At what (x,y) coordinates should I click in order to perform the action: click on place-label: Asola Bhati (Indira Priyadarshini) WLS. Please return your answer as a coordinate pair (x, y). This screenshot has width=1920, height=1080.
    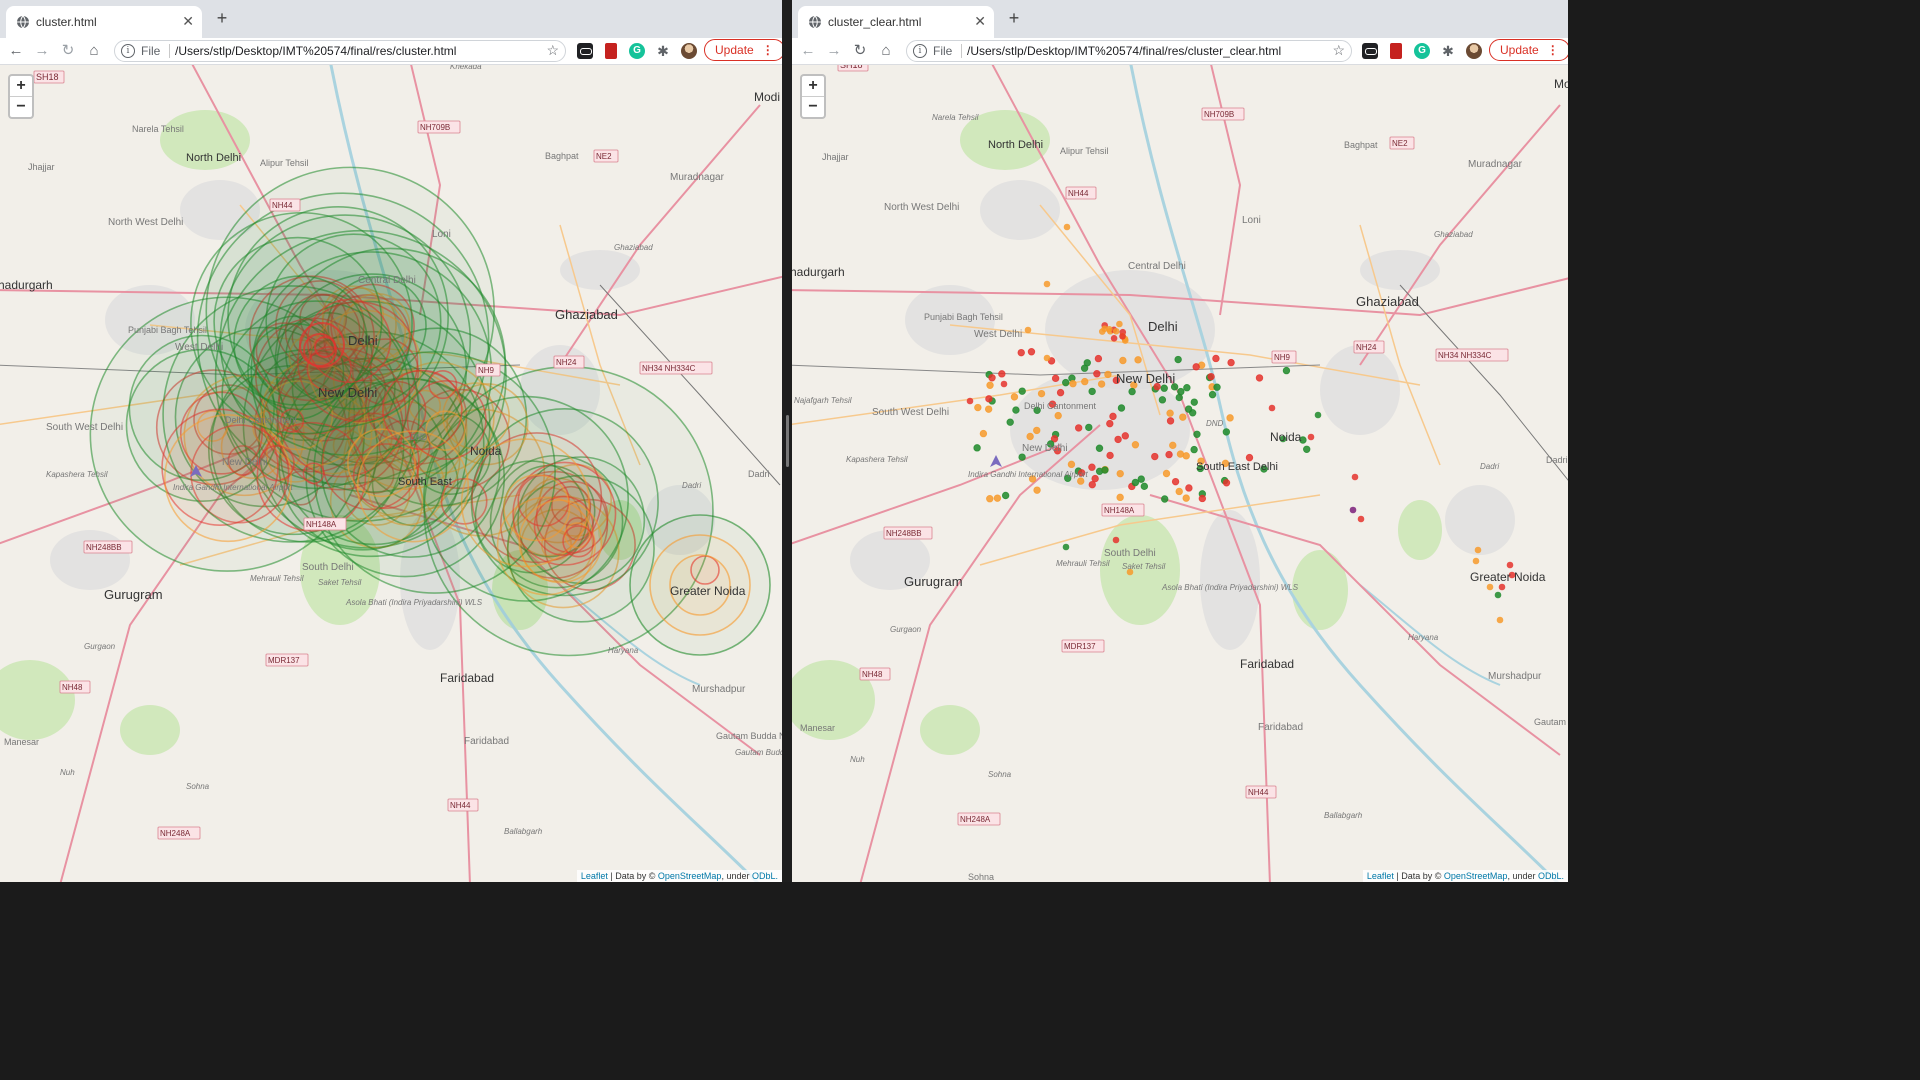
    Looking at the image, I should click on (1230, 587).